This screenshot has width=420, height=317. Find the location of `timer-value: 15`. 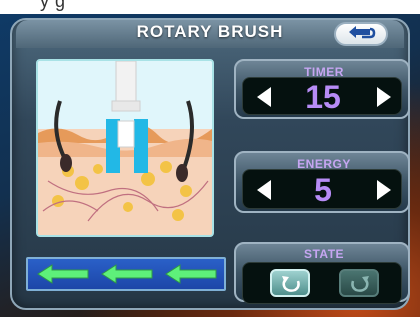

timer-value: 15 is located at coordinates (323, 97).